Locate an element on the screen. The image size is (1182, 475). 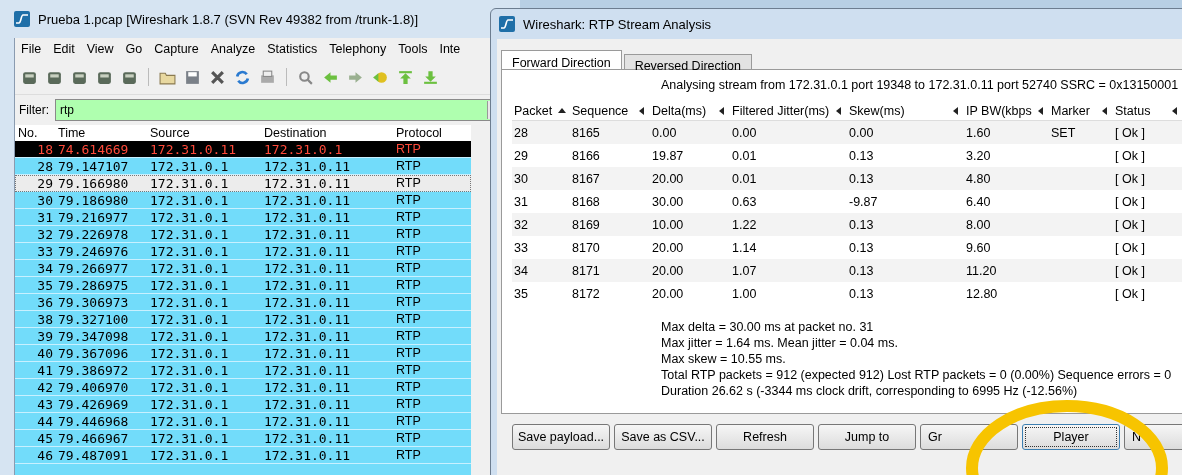
menu-item: View is located at coordinates (100, 49).